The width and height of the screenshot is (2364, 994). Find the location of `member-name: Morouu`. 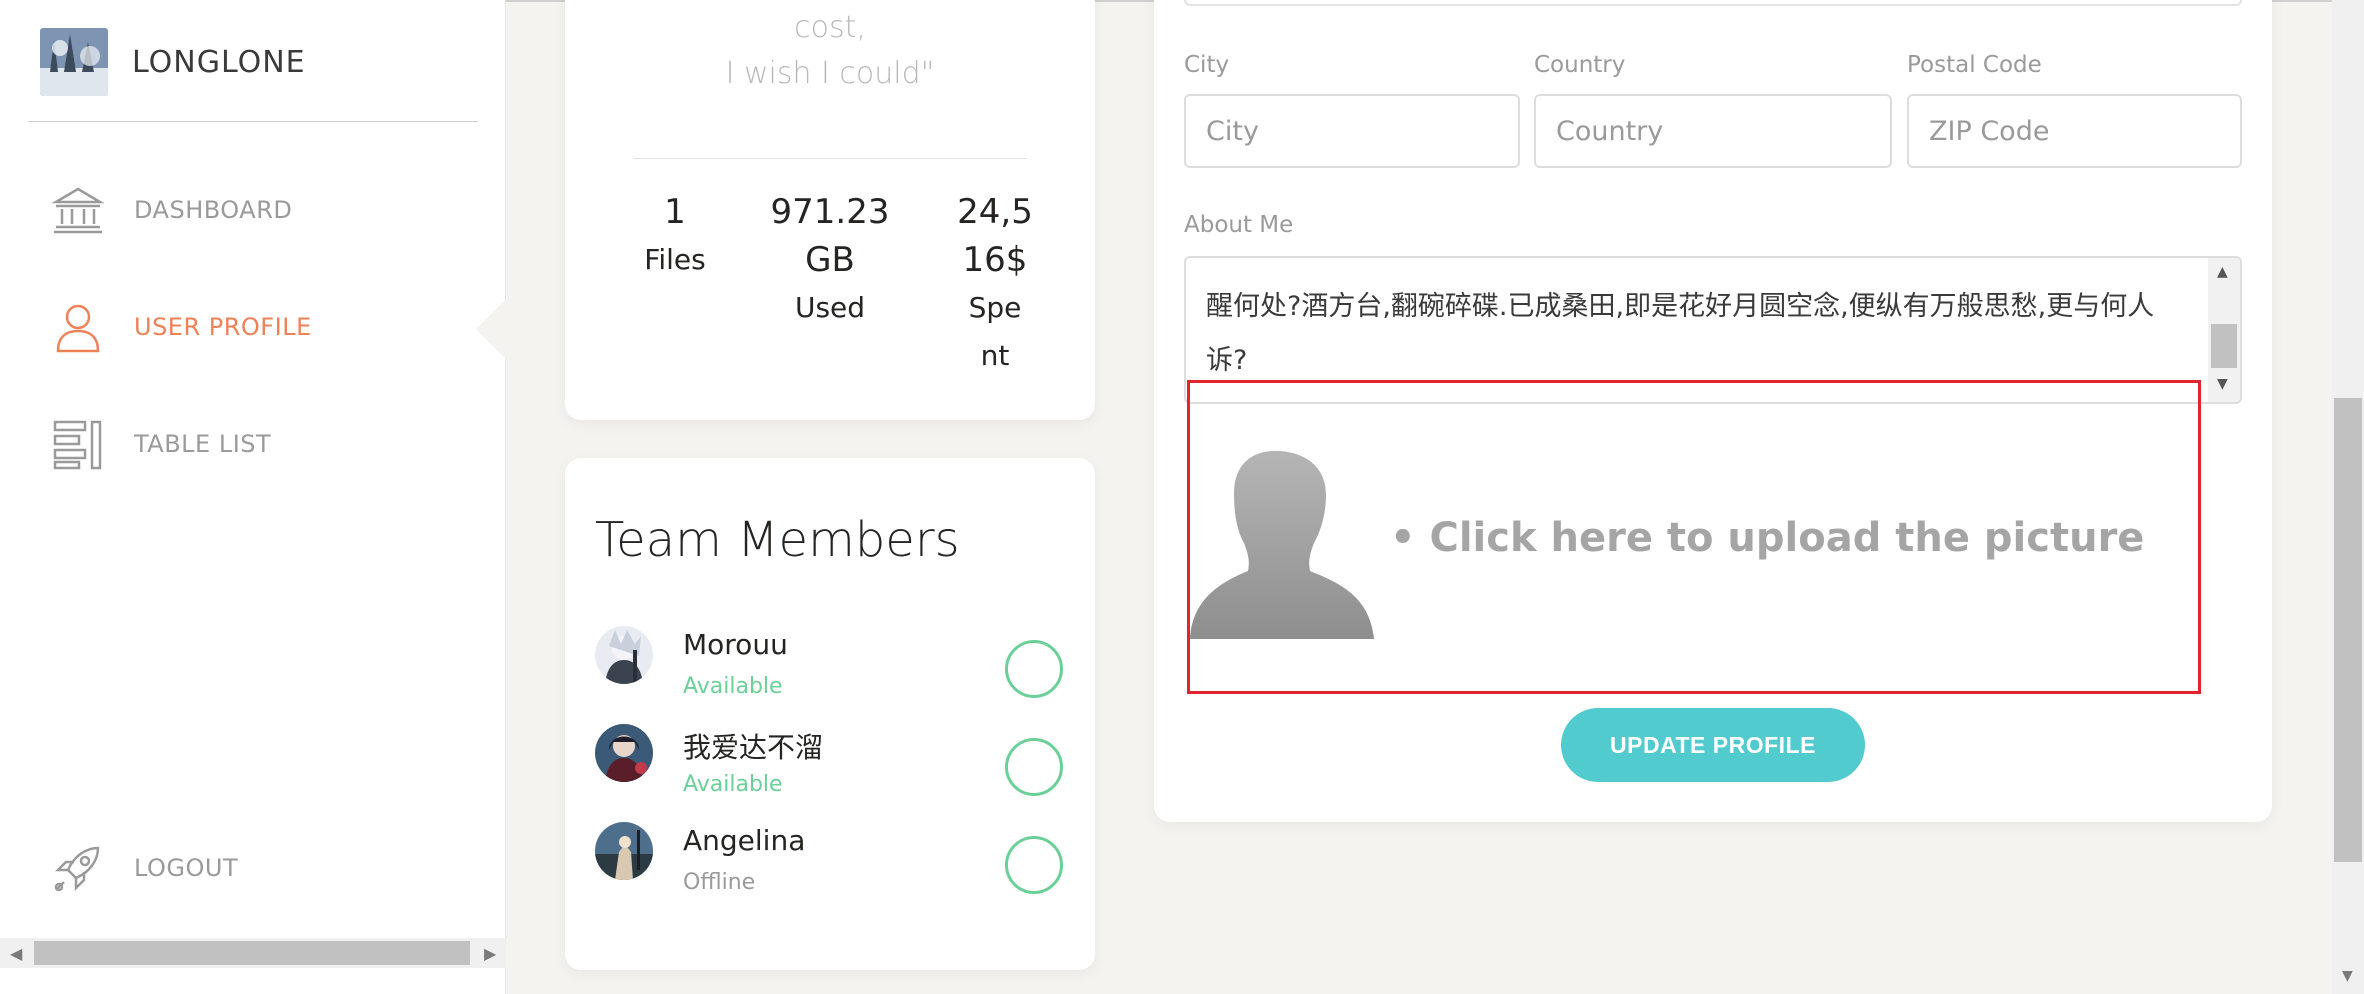

member-name: Morouu is located at coordinates (735, 644).